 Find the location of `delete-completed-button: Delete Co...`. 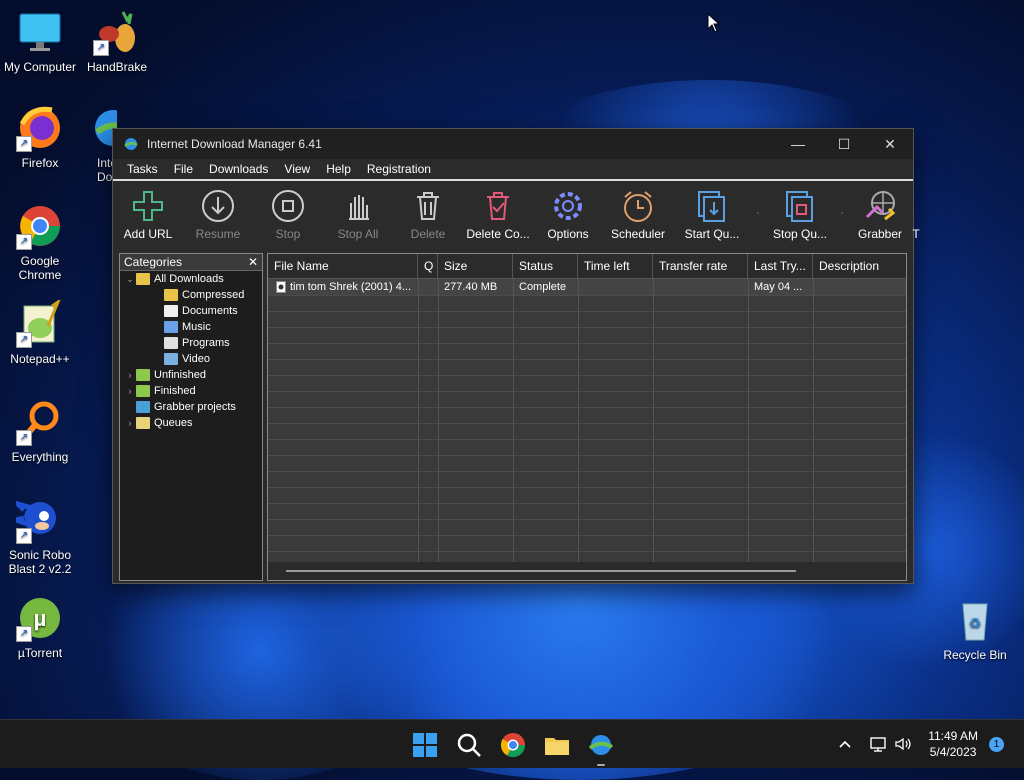

delete-completed-button: Delete Co... is located at coordinates (498, 213).